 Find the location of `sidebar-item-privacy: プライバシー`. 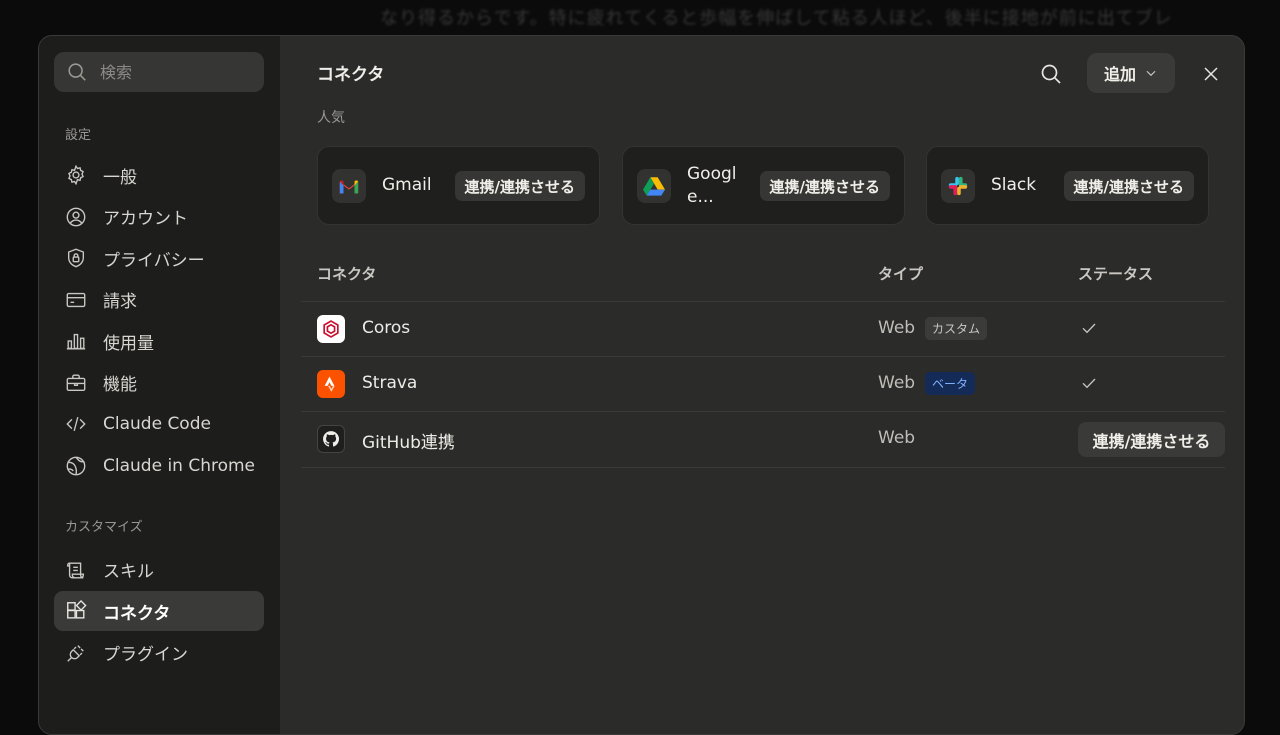

sidebar-item-privacy: プライバシー is located at coordinates (159, 258).